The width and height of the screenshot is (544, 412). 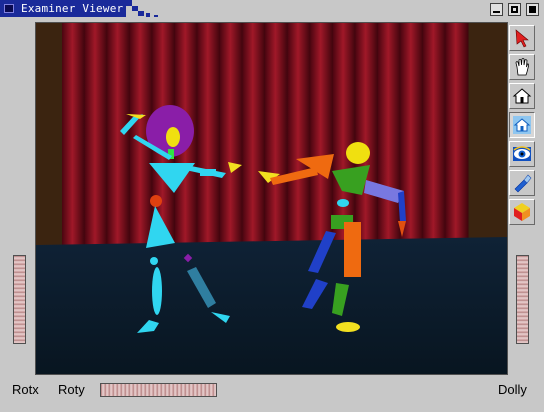 What do you see at coordinates (514, 9) in the screenshot?
I see `maximize-icon` at bounding box center [514, 9].